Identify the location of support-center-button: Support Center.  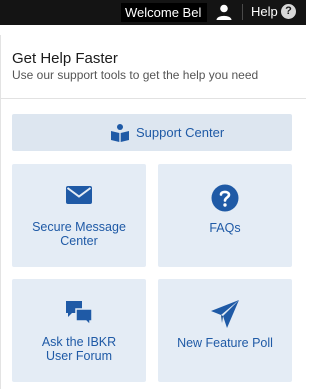
(152, 132).